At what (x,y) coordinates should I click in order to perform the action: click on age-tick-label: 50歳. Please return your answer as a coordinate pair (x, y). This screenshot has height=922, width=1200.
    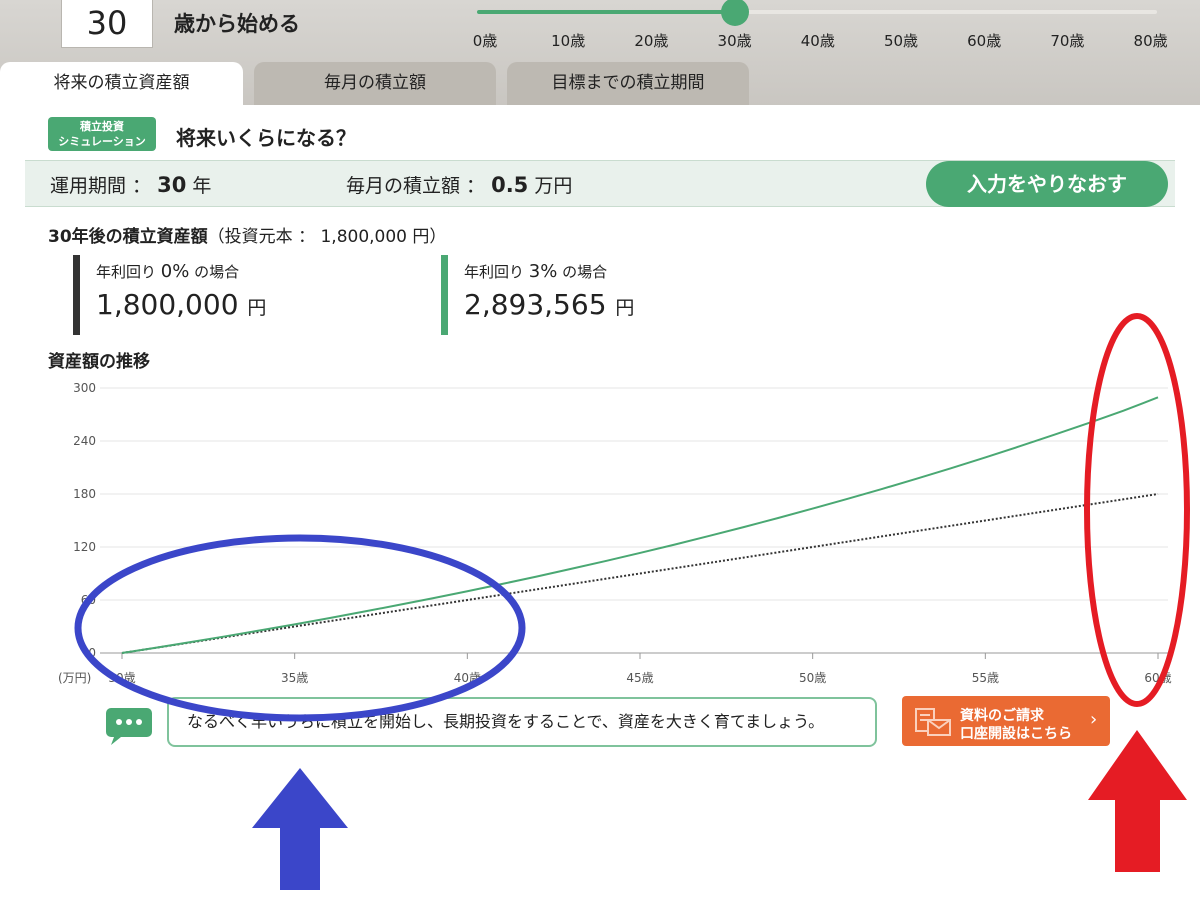
    Looking at the image, I should click on (901, 41).